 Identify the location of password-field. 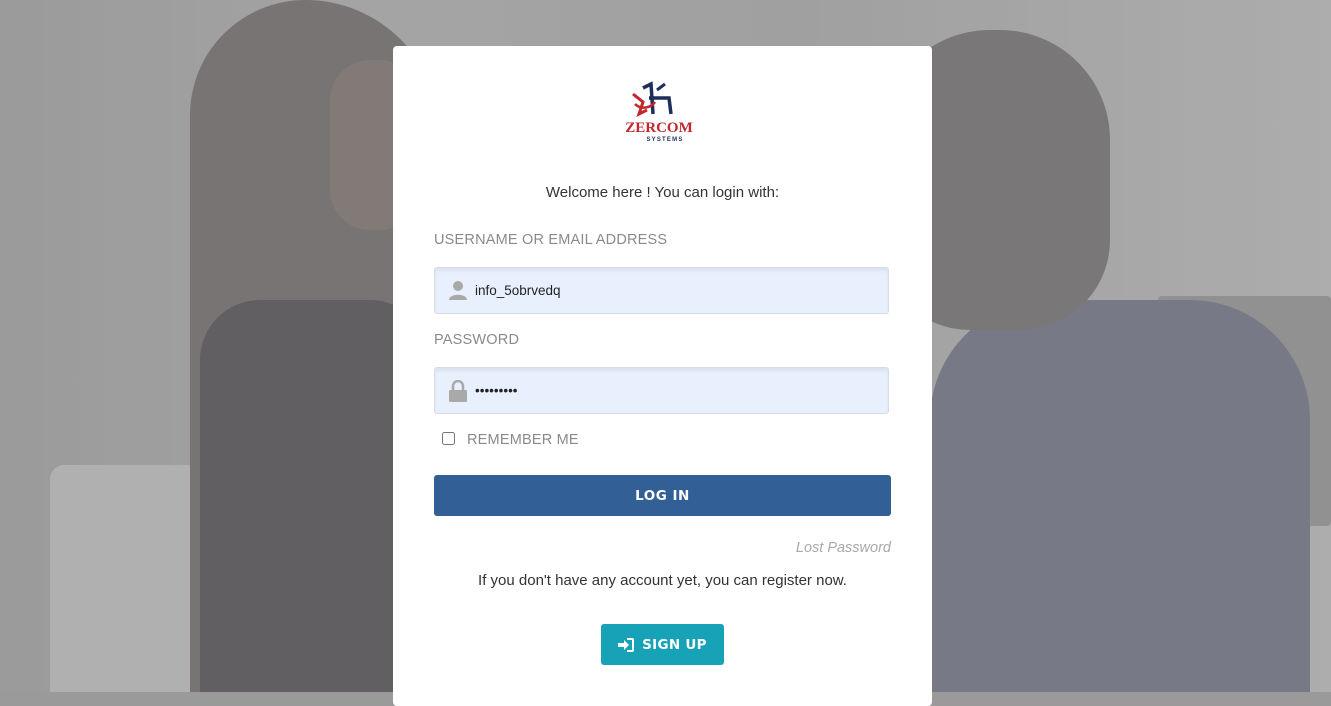
(661, 390).